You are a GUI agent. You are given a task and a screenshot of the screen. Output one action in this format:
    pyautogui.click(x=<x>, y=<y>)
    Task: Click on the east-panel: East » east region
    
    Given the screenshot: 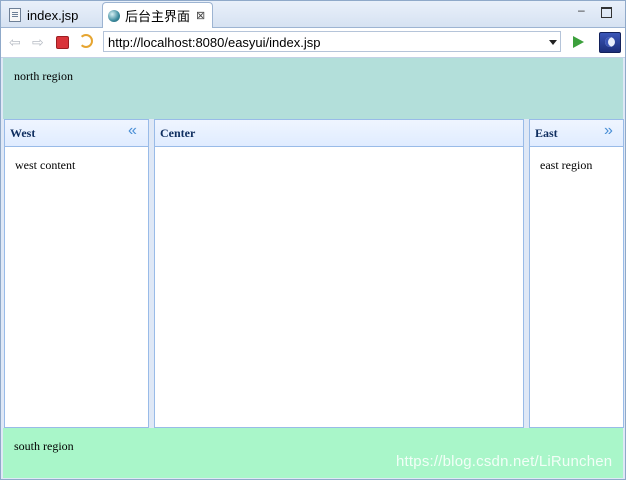 What is the action you would take?
    pyautogui.click(x=576, y=273)
    